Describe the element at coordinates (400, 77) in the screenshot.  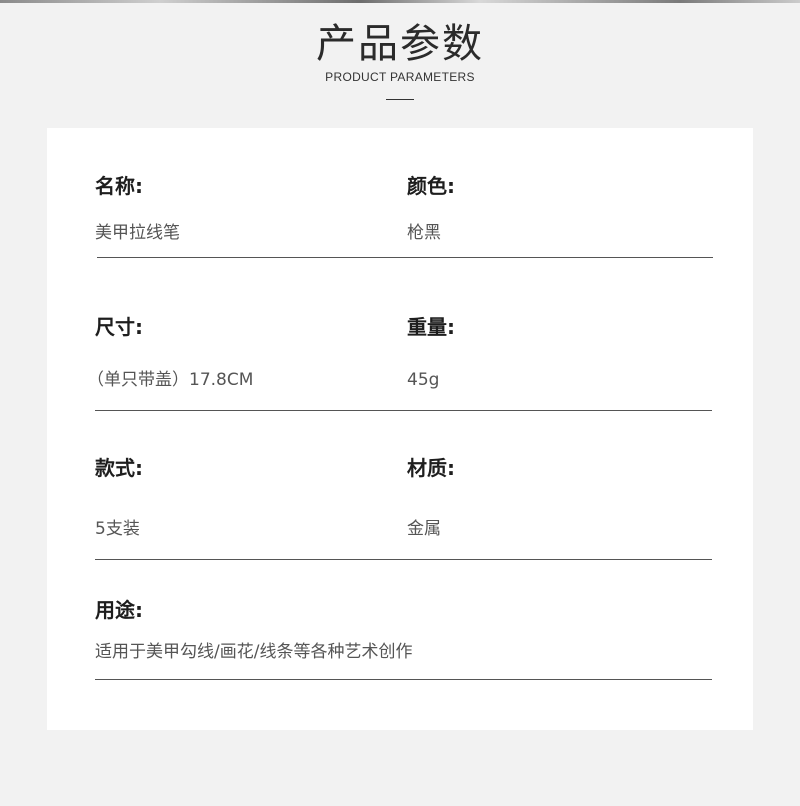
I see `page-subtitle: PRODUCT PARAMETERS` at that location.